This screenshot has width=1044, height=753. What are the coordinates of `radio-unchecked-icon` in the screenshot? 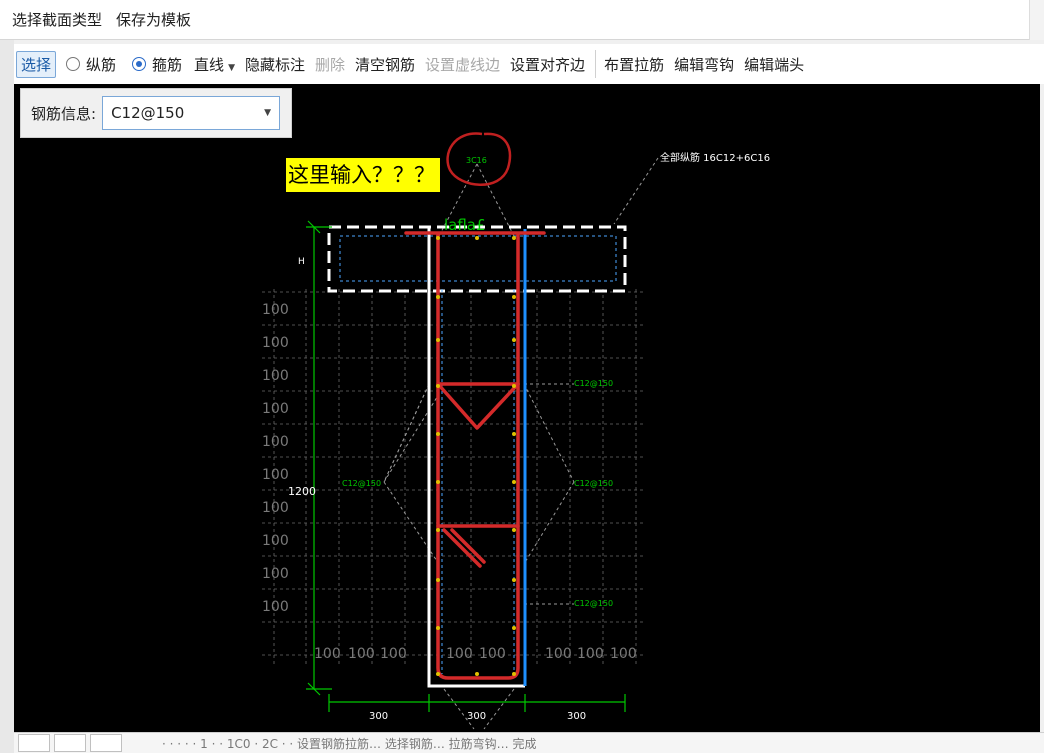 It's located at (73, 64).